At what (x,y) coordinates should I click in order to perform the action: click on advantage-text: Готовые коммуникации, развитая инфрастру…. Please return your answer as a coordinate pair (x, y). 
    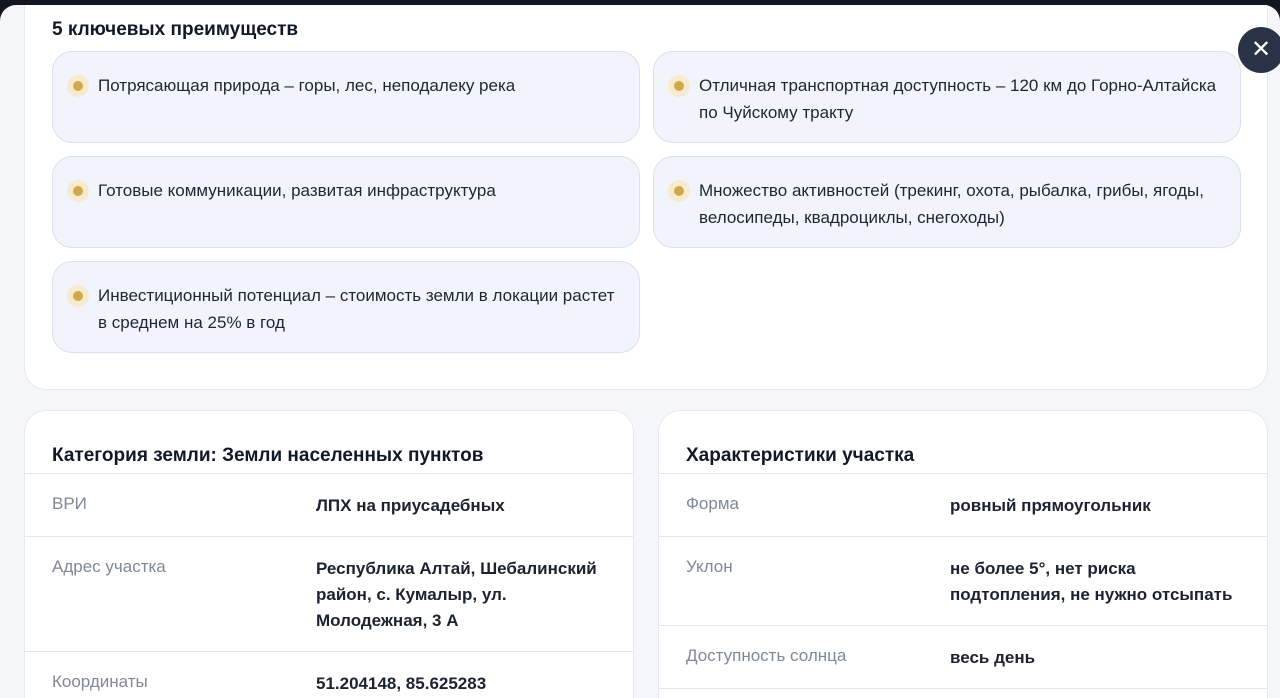
    Looking at the image, I should click on (297, 190).